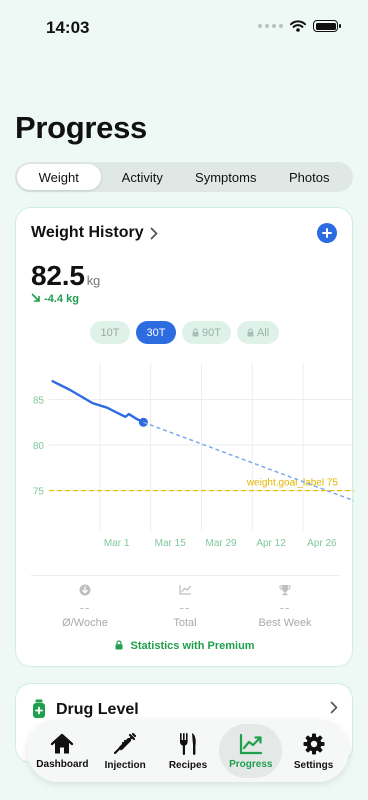 The image size is (368, 800). I want to click on plus-icon, so click(327, 233).